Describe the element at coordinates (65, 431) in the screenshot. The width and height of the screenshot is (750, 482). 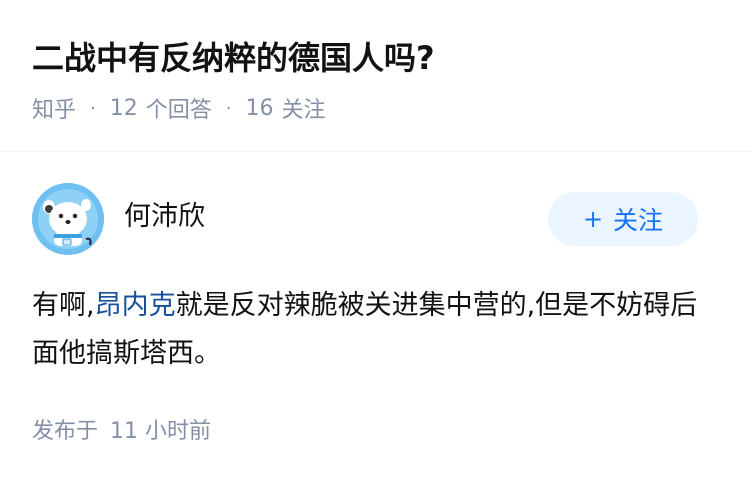
I see `timestamp-label: 发布于` at that location.